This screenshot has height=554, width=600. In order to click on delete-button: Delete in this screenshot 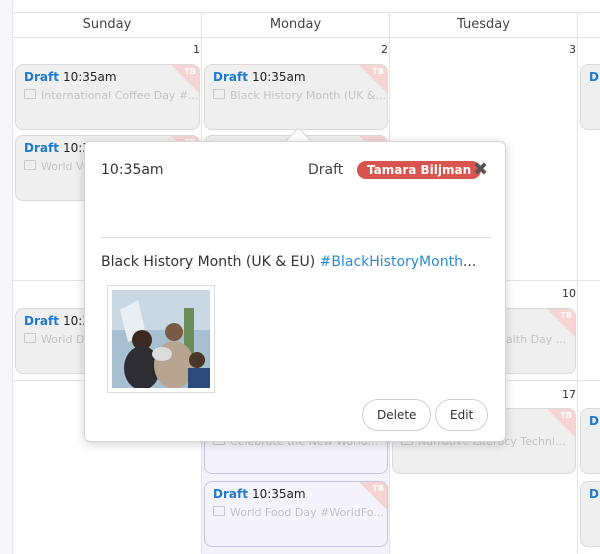, I will do `click(397, 415)`.